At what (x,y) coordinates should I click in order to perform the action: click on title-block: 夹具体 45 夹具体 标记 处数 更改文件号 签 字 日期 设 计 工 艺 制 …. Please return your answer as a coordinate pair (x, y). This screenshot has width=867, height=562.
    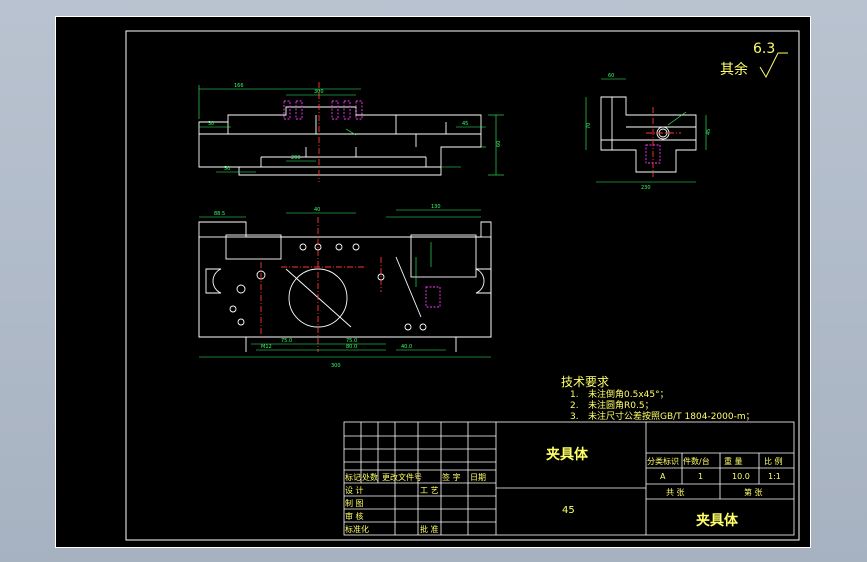
    Looking at the image, I should click on (569, 478).